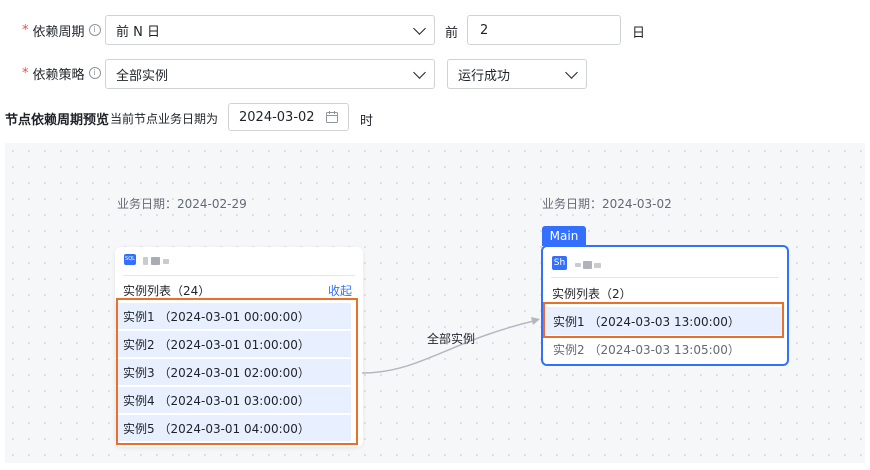  I want to click on preview-suffix: 时, so click(367, 121).